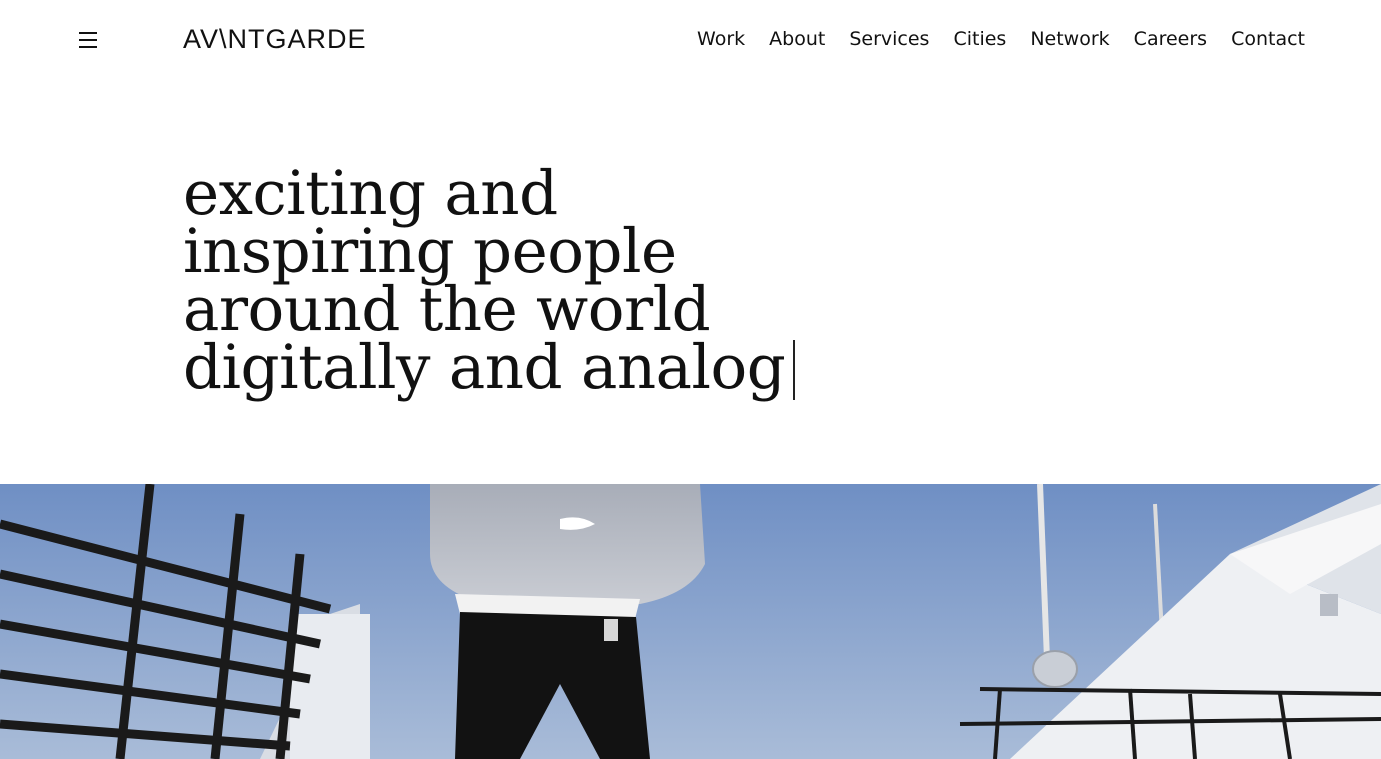 The image size is (1381, 759). I want to click on nav-link-cities: Cities, so click(979, 39).